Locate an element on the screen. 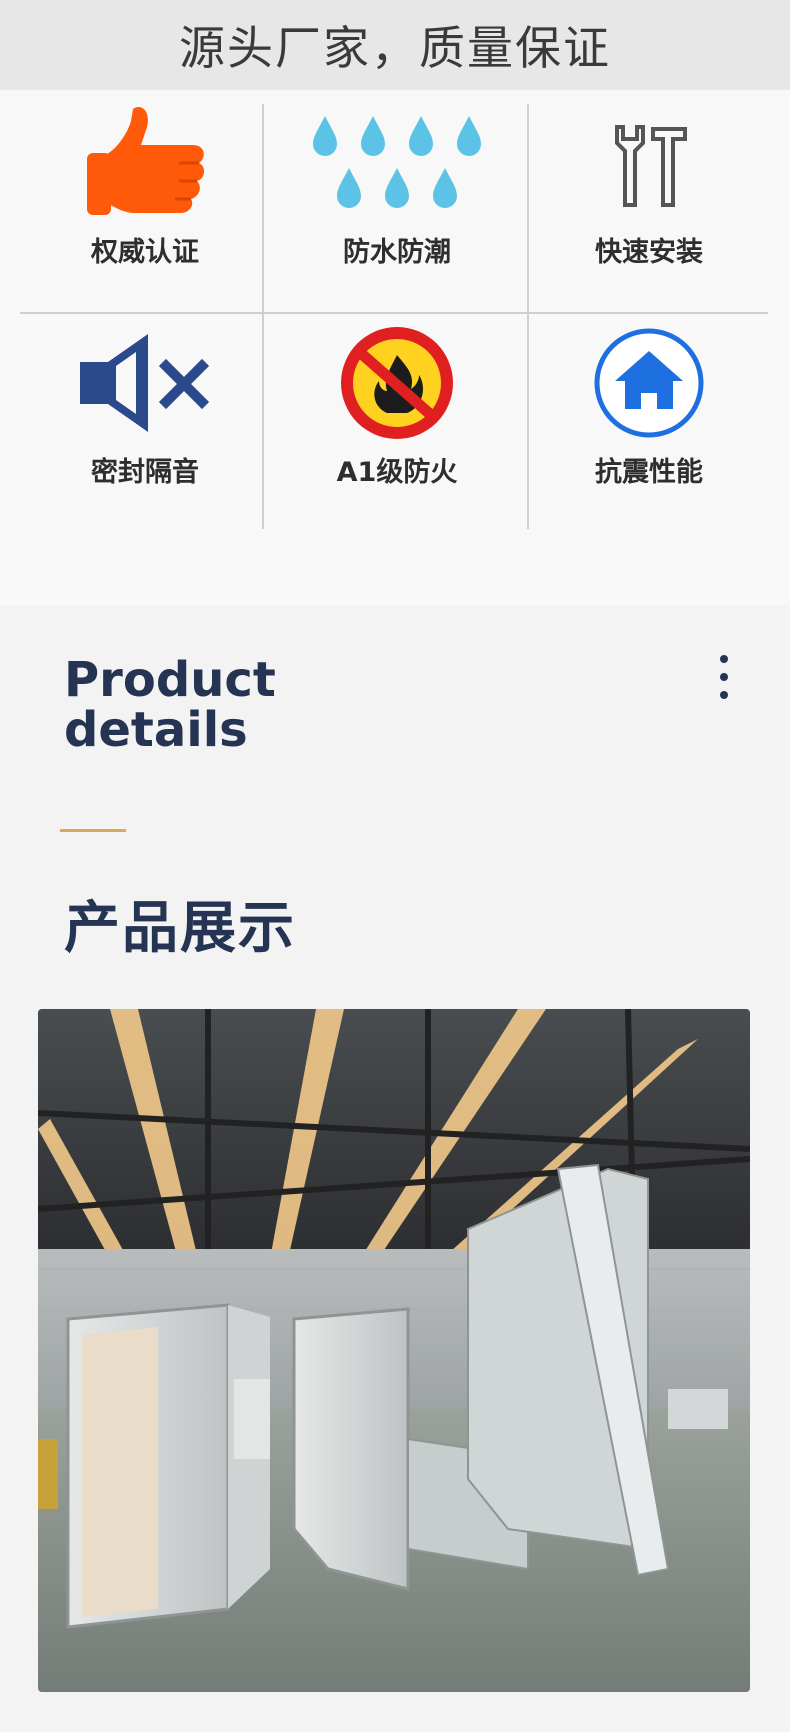 This screenshot has width=790, height=1732. section-title-en: Product details is located at coordinates (170, 705).